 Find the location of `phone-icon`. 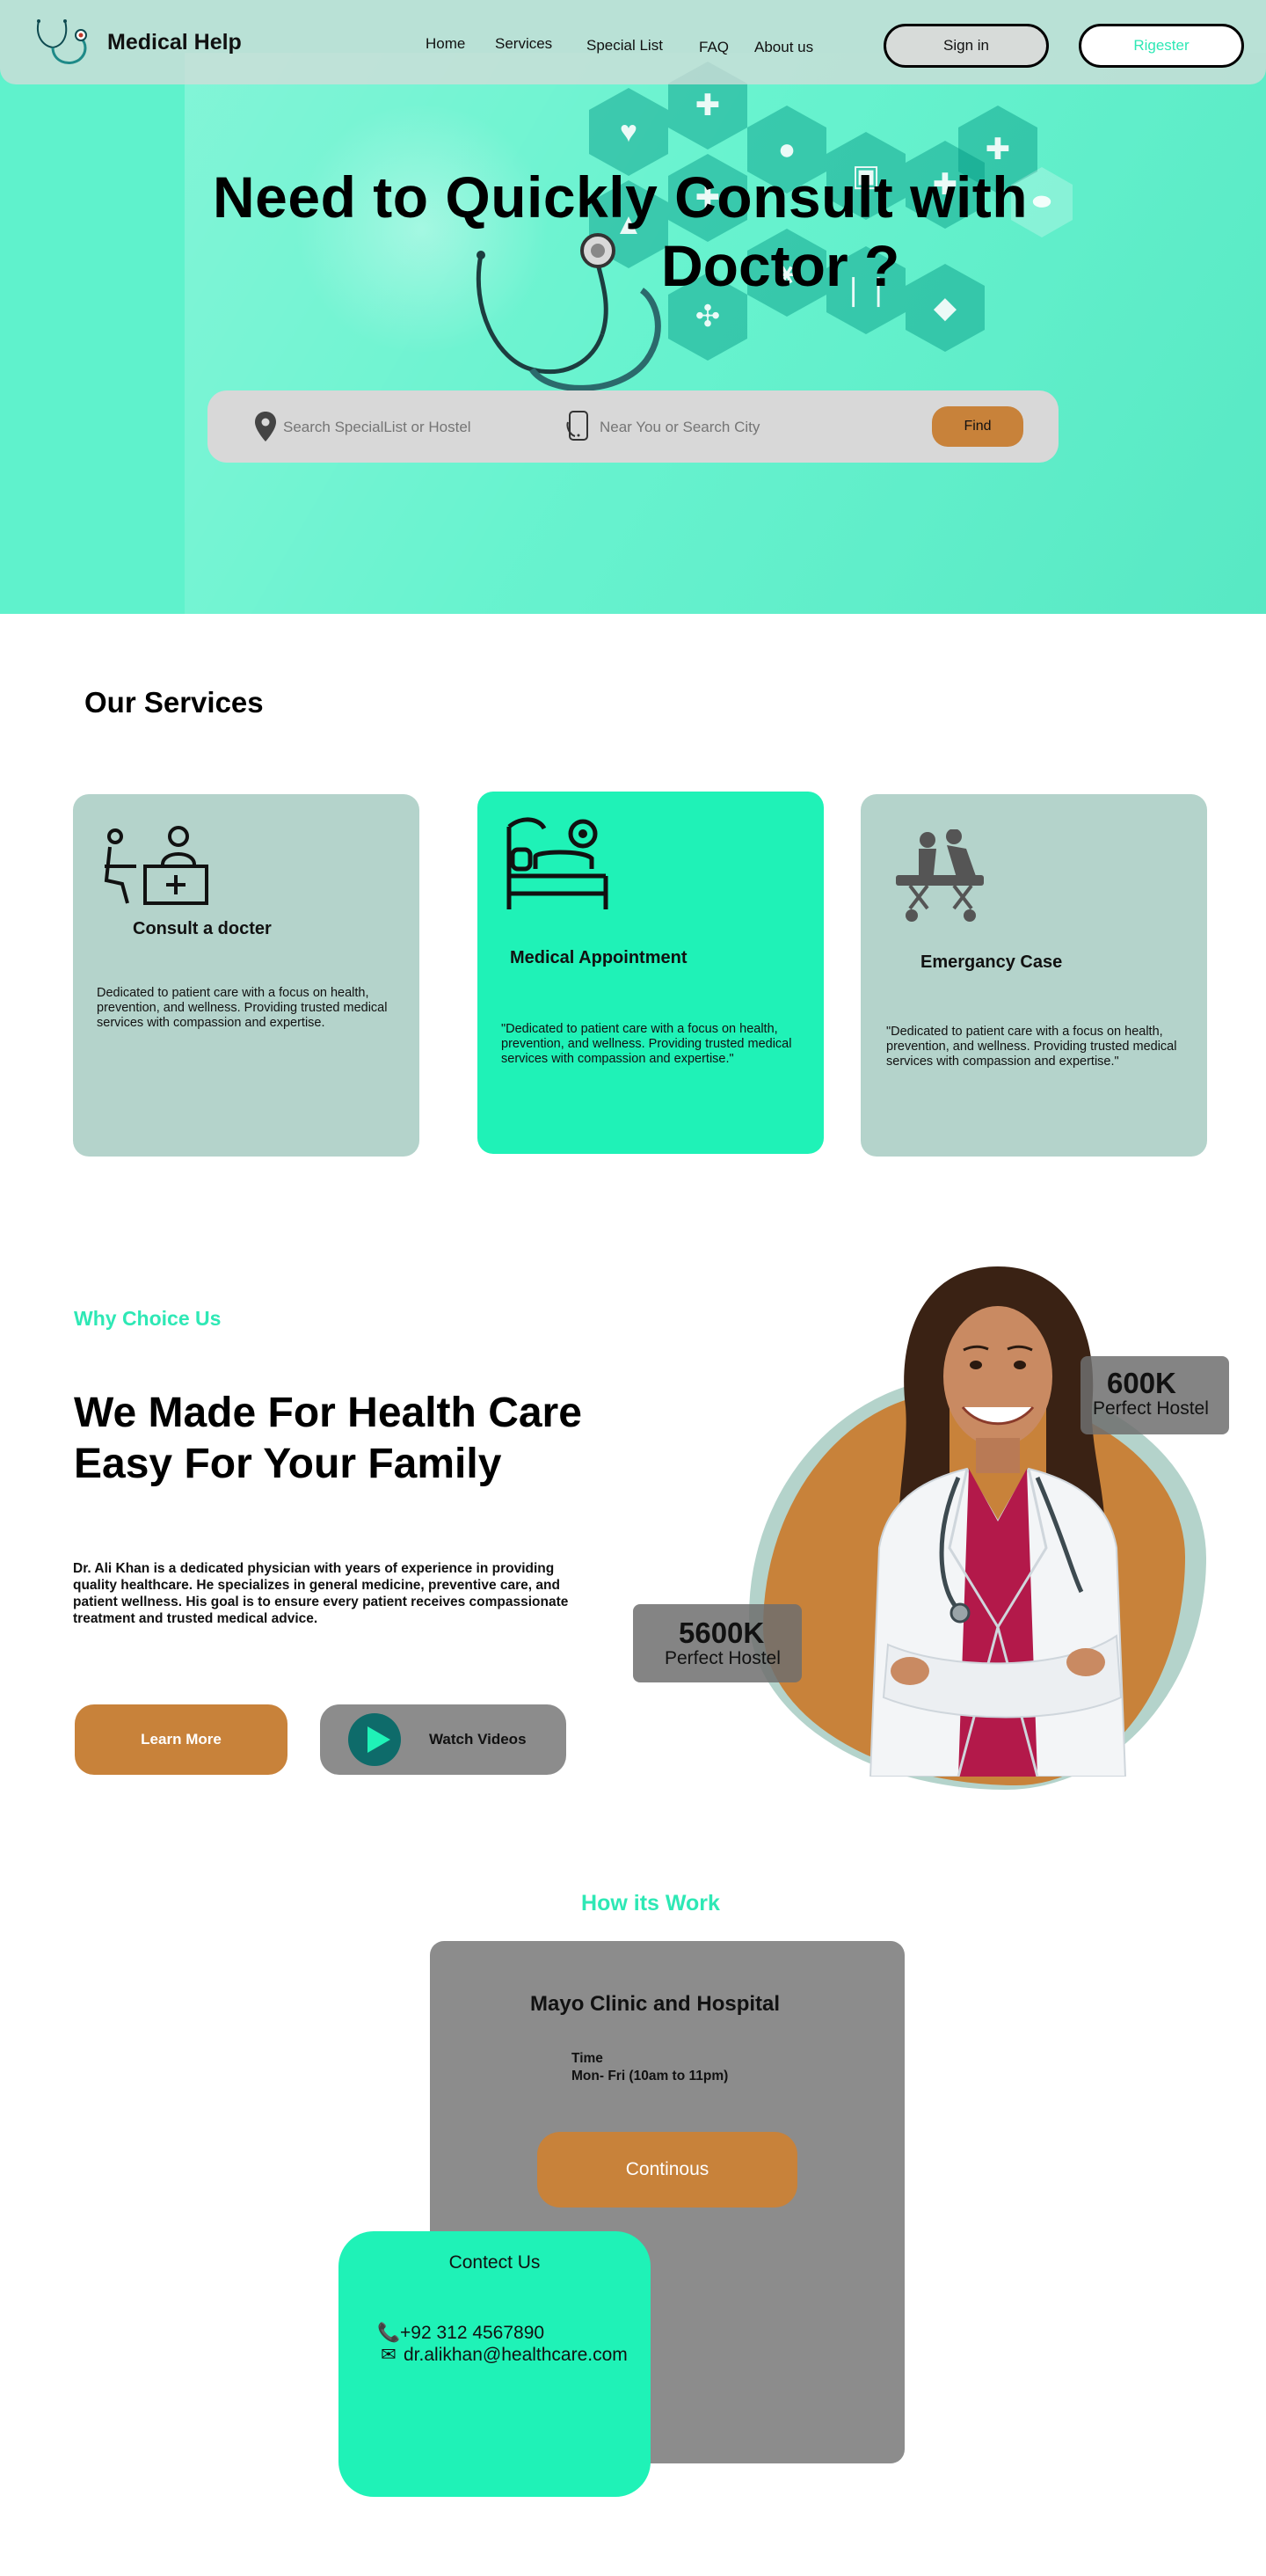

phone-icon is located at coordinates (577, 426).